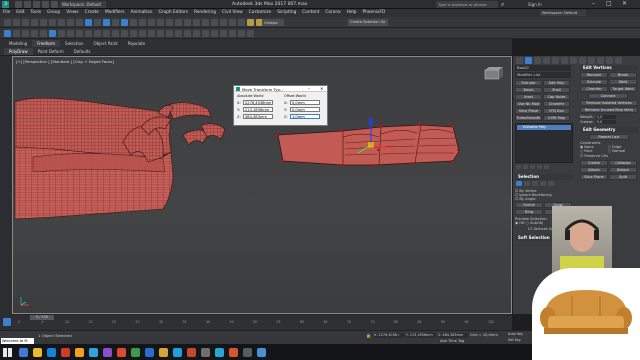 The width and height of the screenshot is (640, 360). I want to click on tool-21-icon, so click(187, 22).